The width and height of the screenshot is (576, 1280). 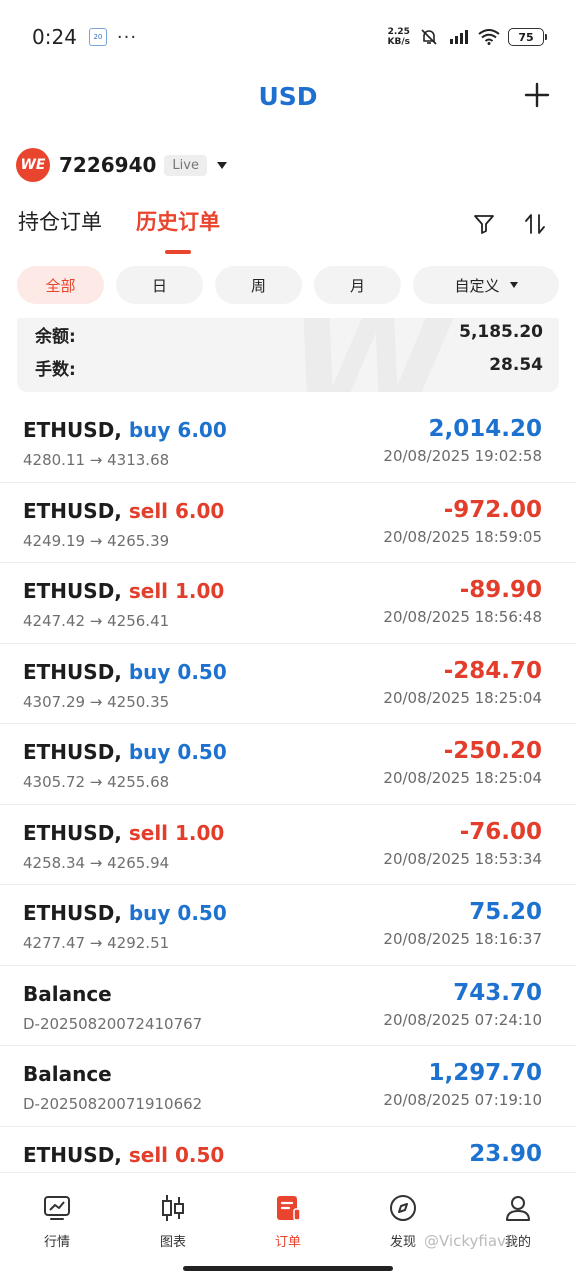 I want to click on order-profit: -250.20, so click(x=492, y=751).